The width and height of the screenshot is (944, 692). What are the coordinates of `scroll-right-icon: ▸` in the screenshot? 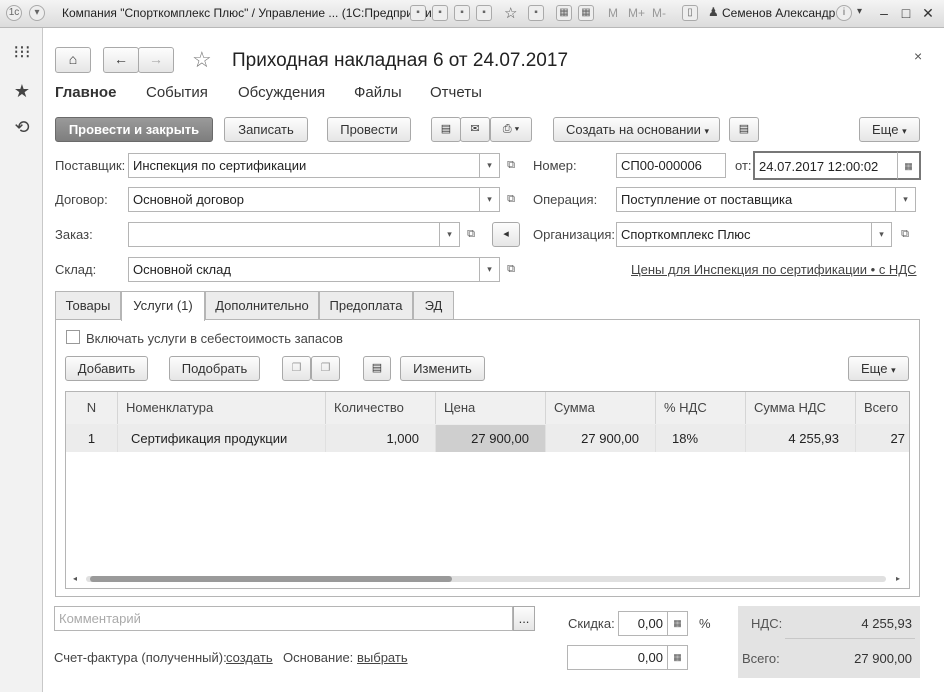 It's located at (898, 578).